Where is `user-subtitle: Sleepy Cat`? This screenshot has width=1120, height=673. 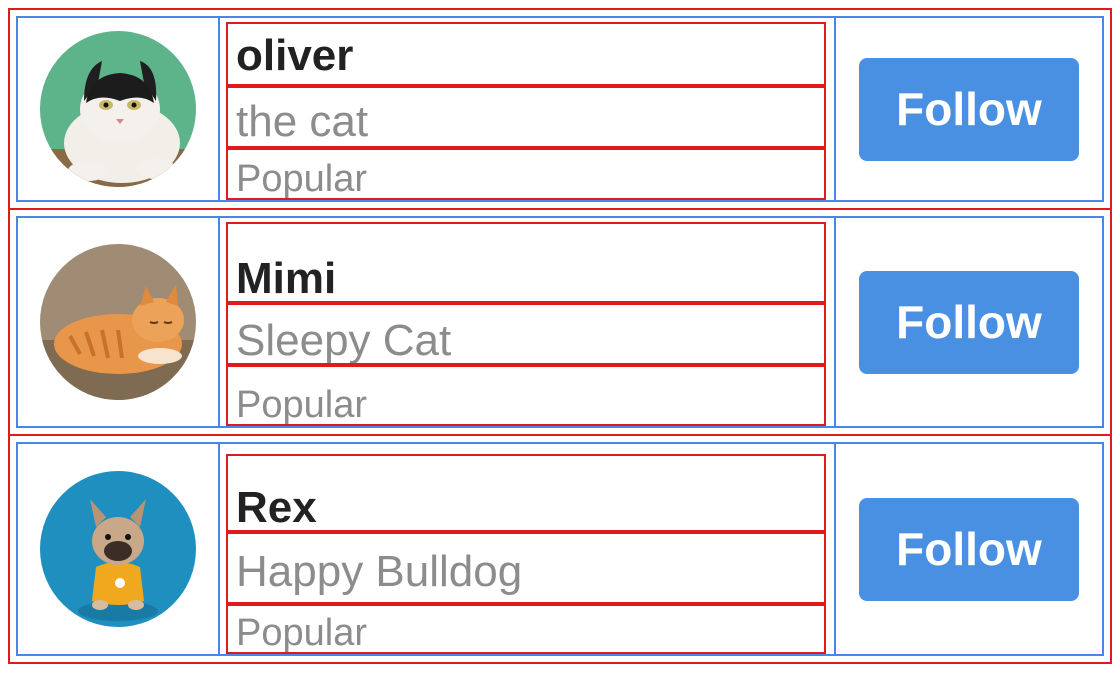 user-subtitle: Sleepy Cat is located at coordinates (344, 340).